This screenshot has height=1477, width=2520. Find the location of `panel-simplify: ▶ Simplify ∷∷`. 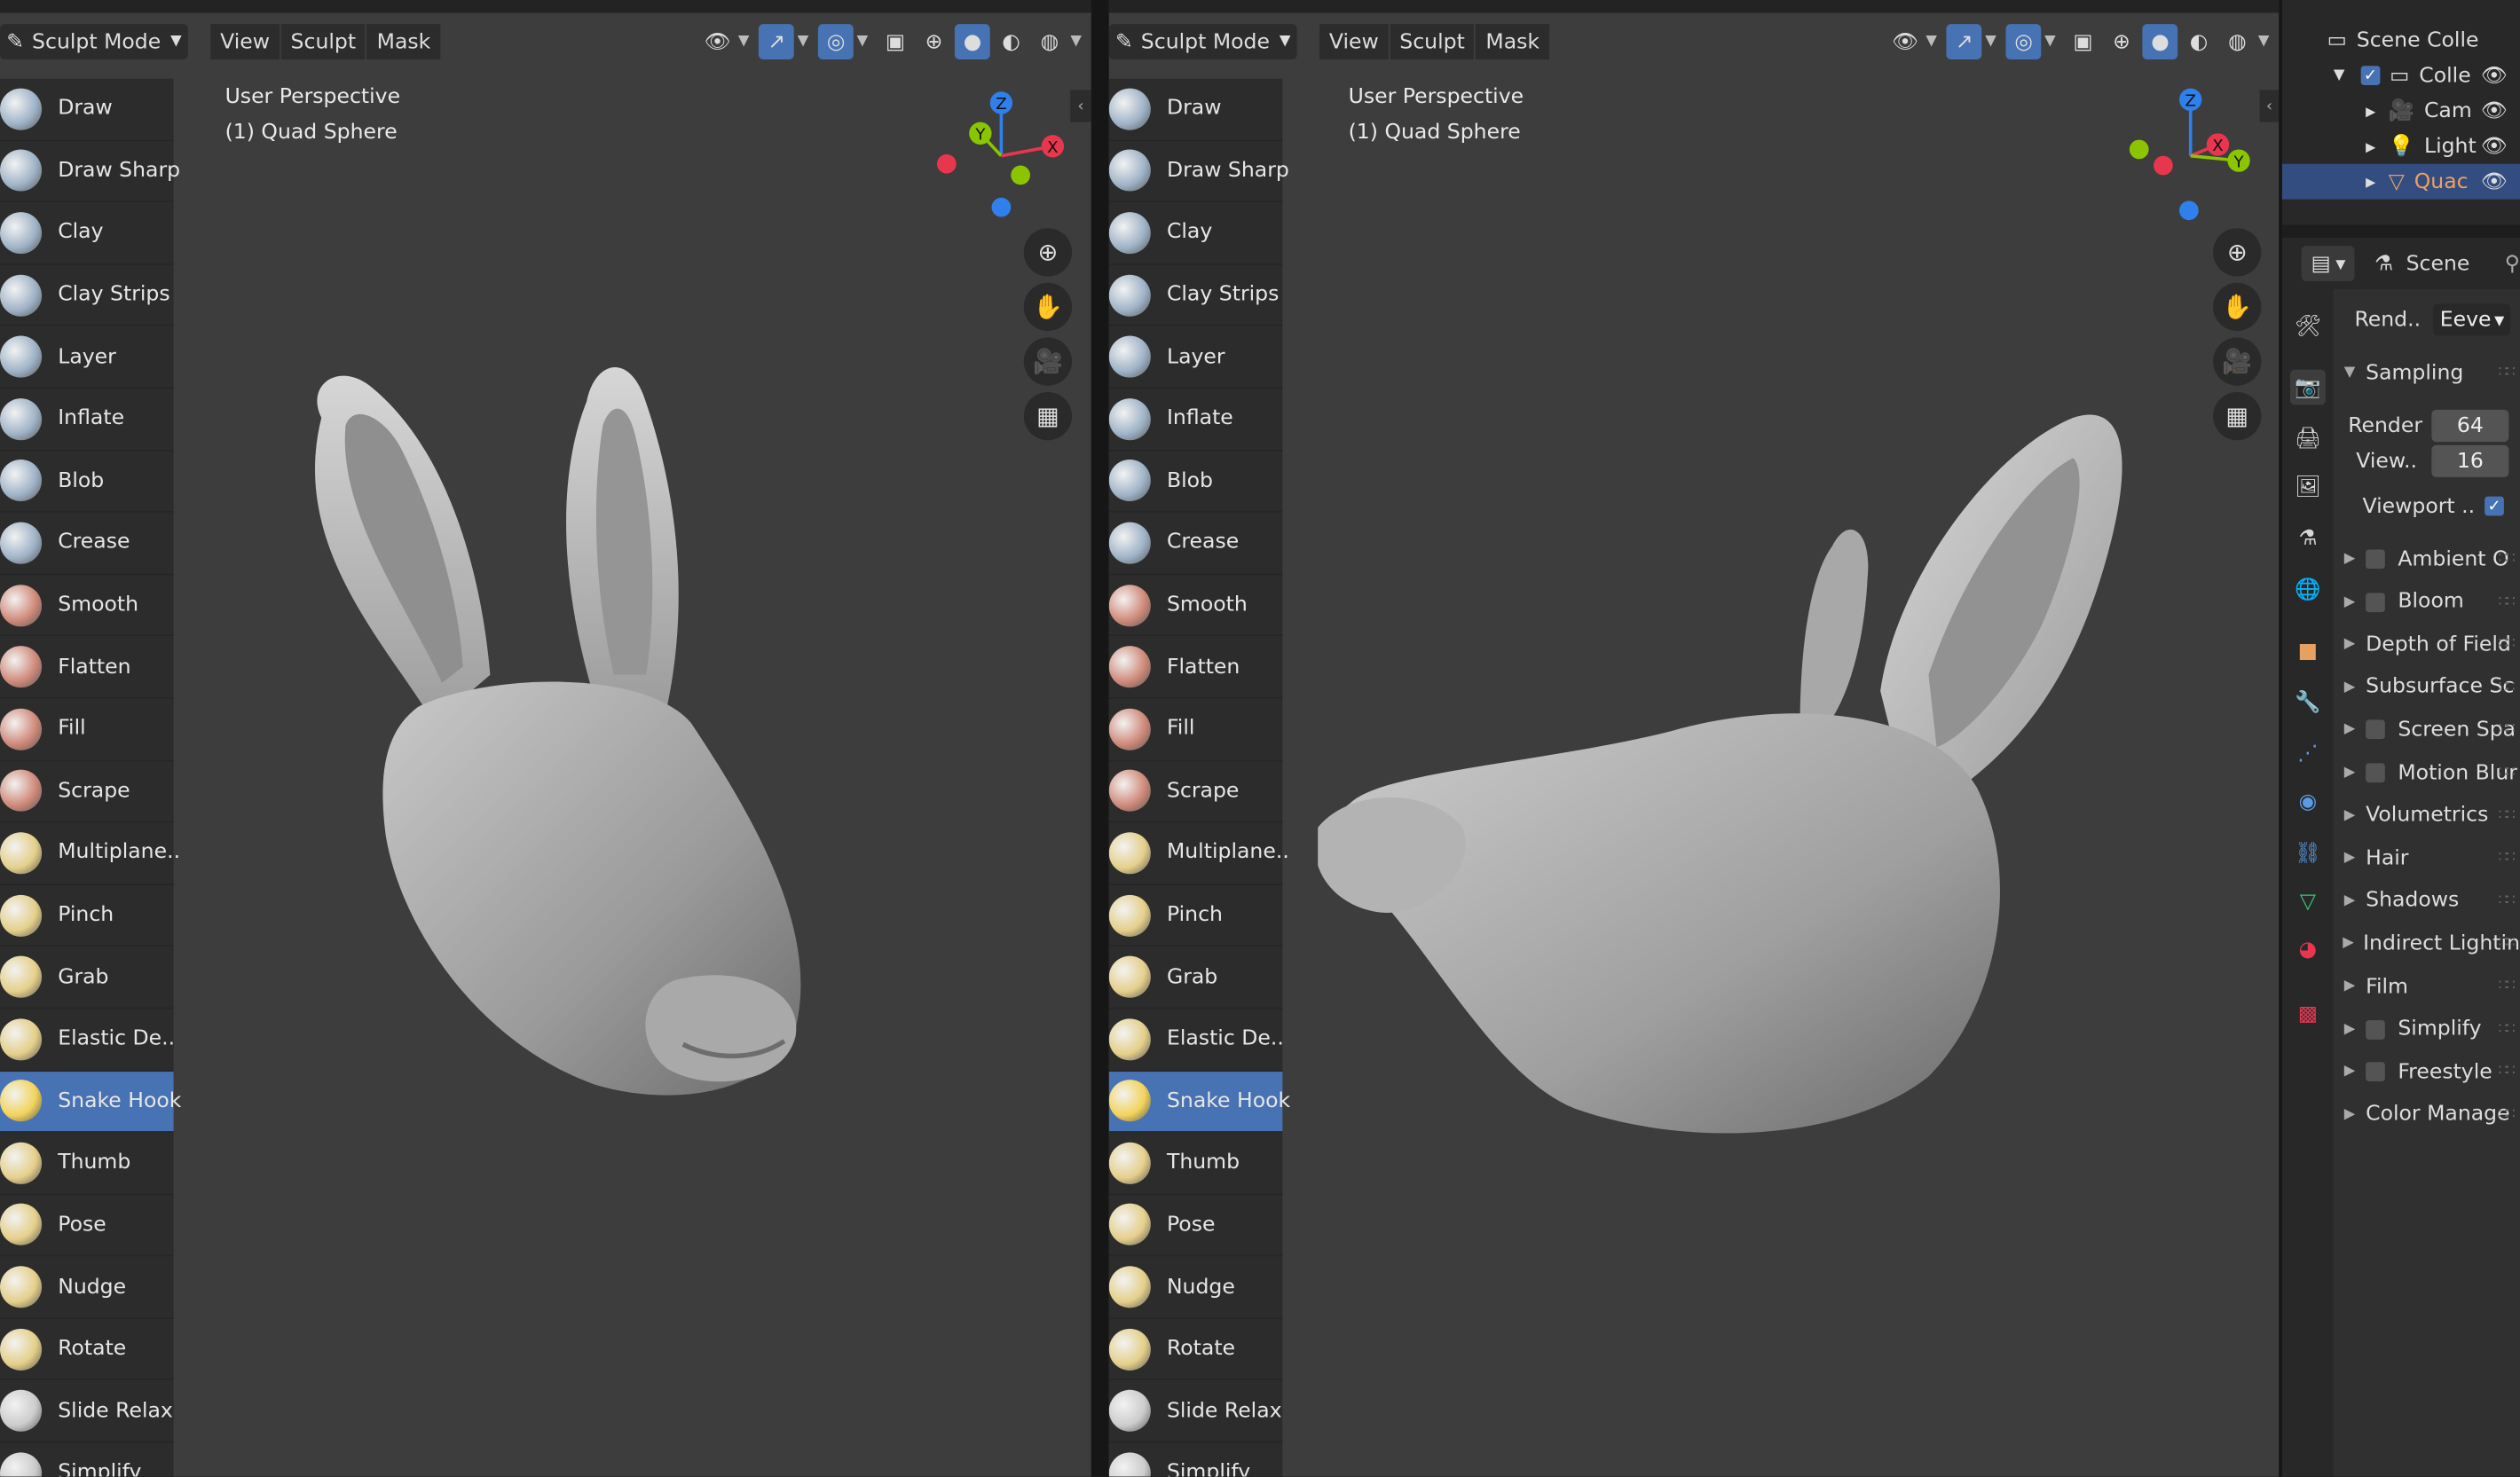

panel-simplify: ▶ Simplify ∷∷ is located at coordinates (2427, 1029).